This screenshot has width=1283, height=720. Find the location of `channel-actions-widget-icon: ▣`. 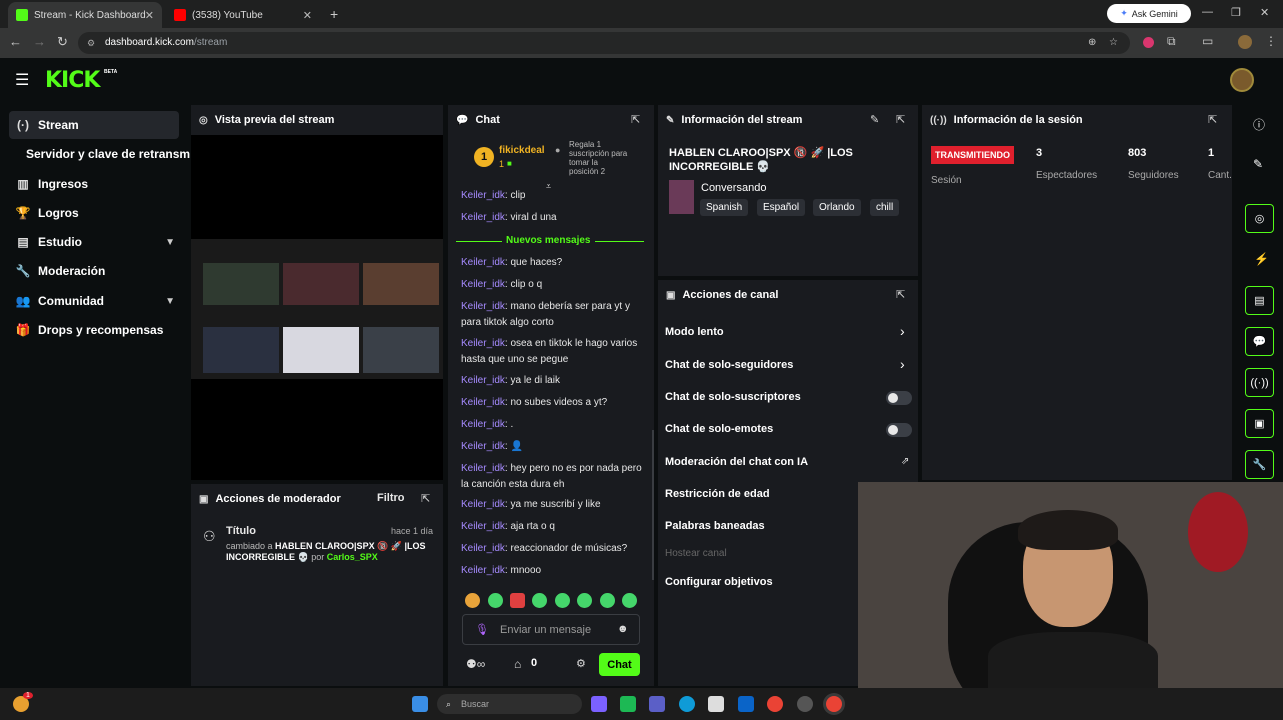

channel-actions-widget-icon: ▣ is located at coordinates (1259, 423).